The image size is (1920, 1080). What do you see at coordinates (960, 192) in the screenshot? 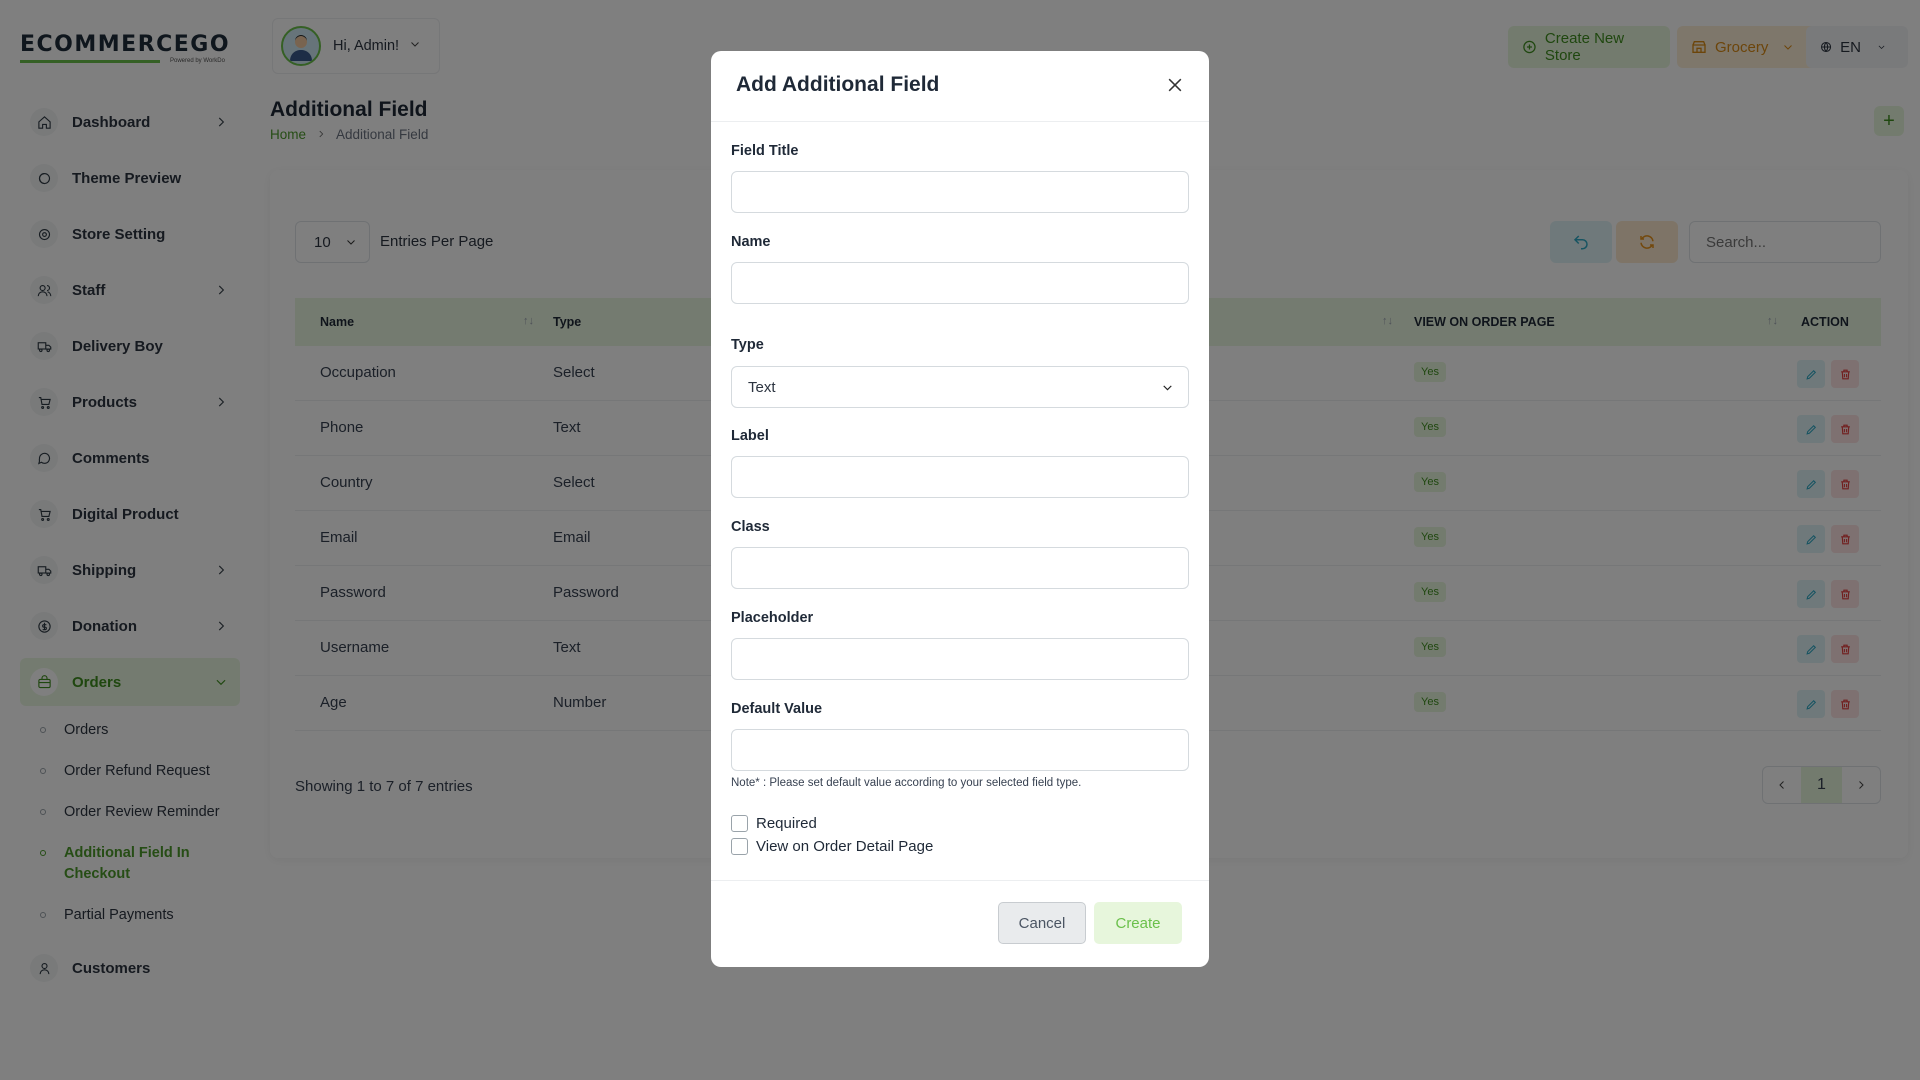
I see `field-title-input` at bounding box center [960, 192].